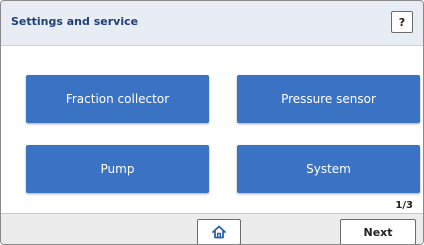  I want to click on home-button, so click(219, 231).